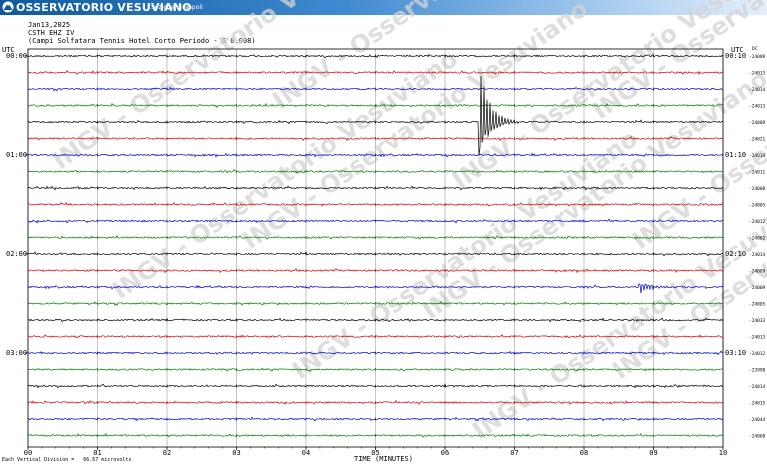 The height and width of the screenshot is (468, 767). I want to click on dc-label: DC, so click(755, 49).